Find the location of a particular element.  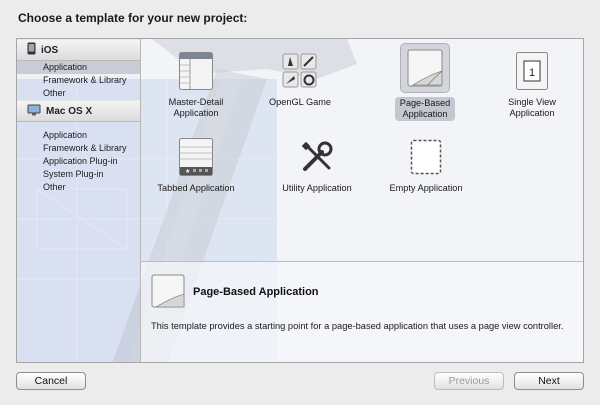

sidebar-item-mac-application: Application is located at coordinates (78, 135).